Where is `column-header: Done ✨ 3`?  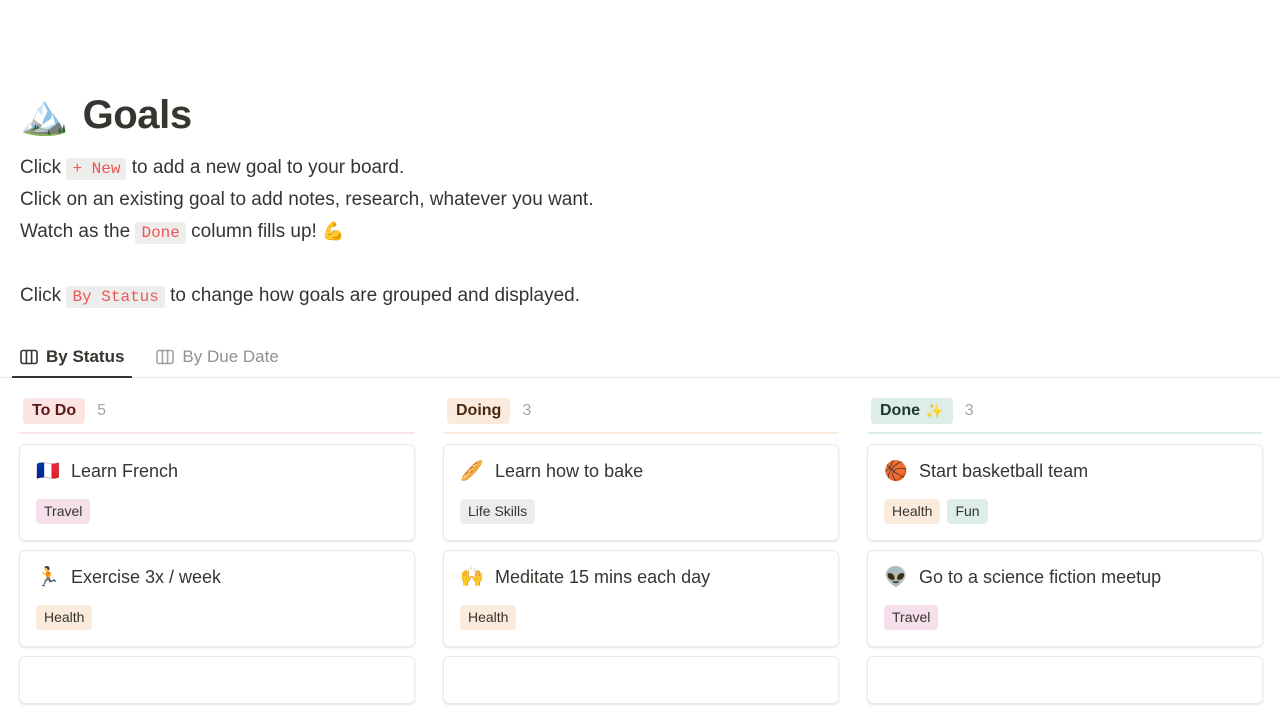
column-header: Done ✨ 3 is located at coordinates (1065, 415).